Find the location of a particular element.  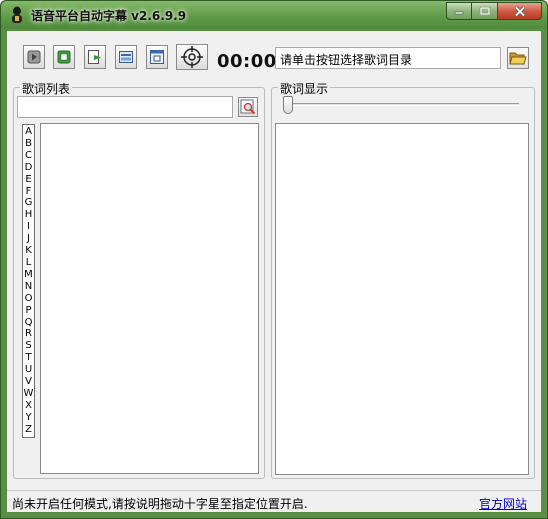

crosshair-icon is located at coordinates (192, 57).